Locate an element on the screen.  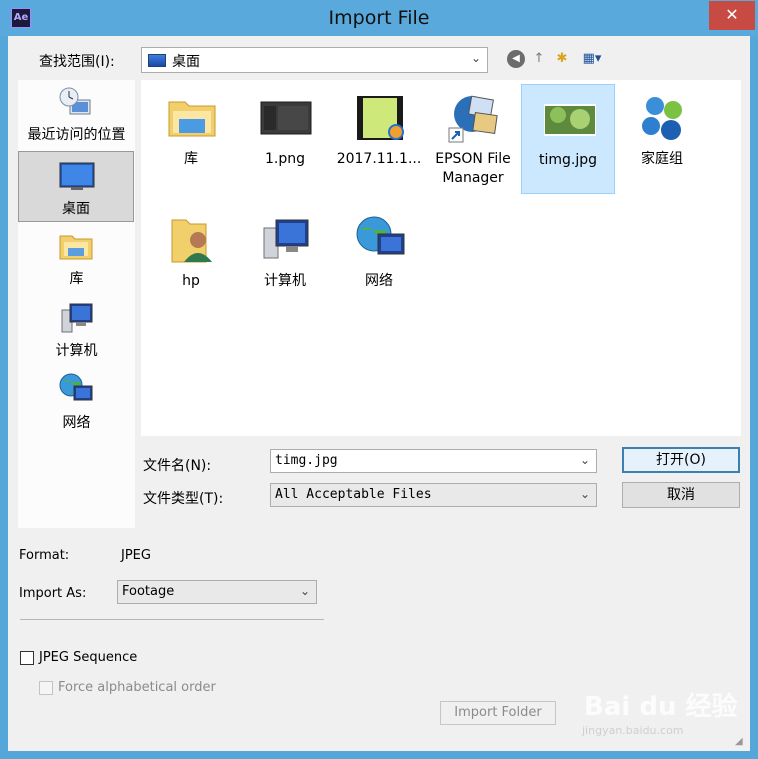
place-library: 库 is located at coordinates (76, 256).